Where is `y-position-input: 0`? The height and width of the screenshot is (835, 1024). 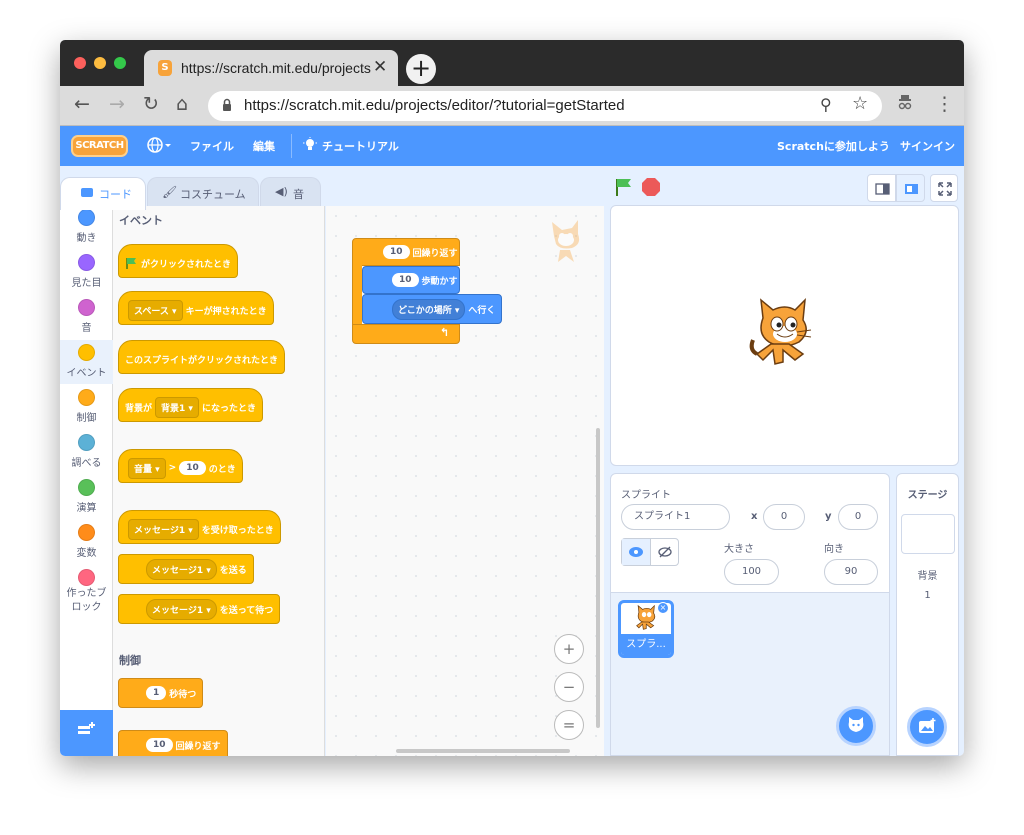
y-position-input: 0 is located at coordinates (858, 517).